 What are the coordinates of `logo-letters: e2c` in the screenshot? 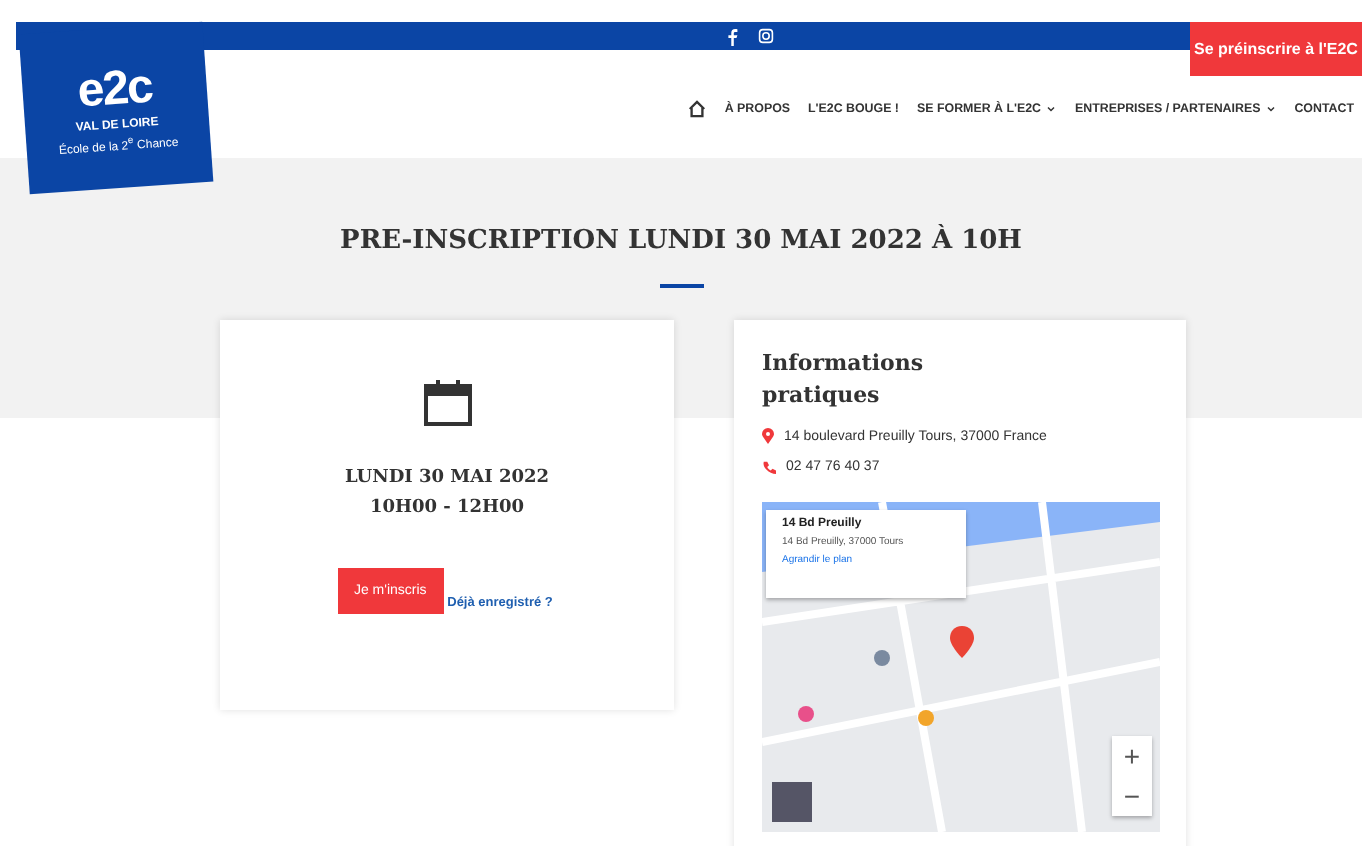 It's located at (114, 89).